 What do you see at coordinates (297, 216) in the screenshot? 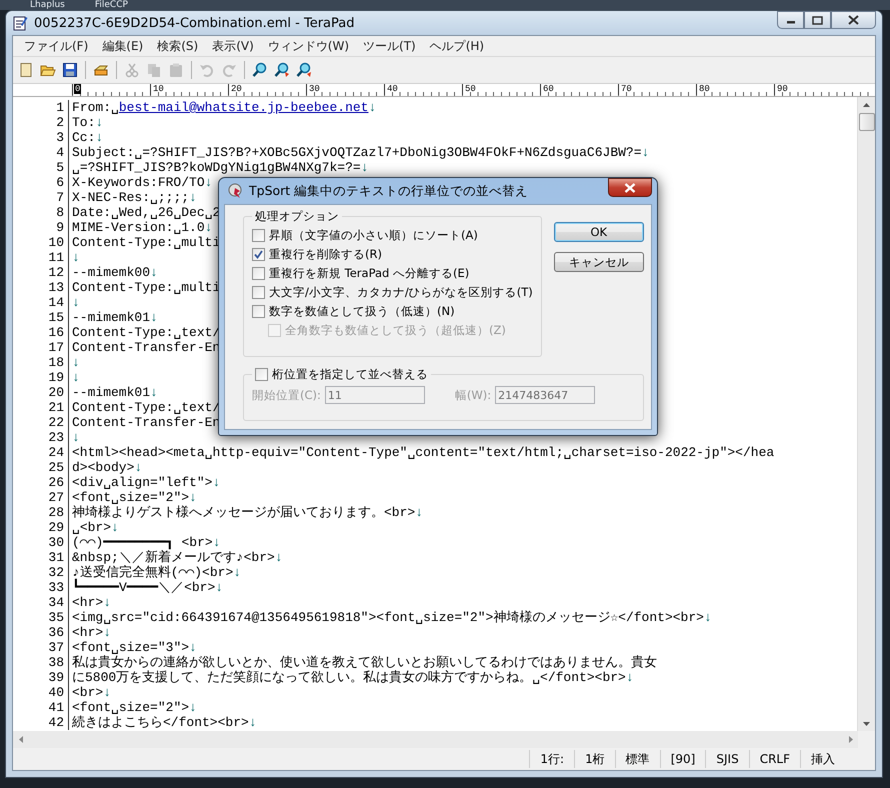
I see `group-label: 処理オプション` at bounding box center [297, 216].